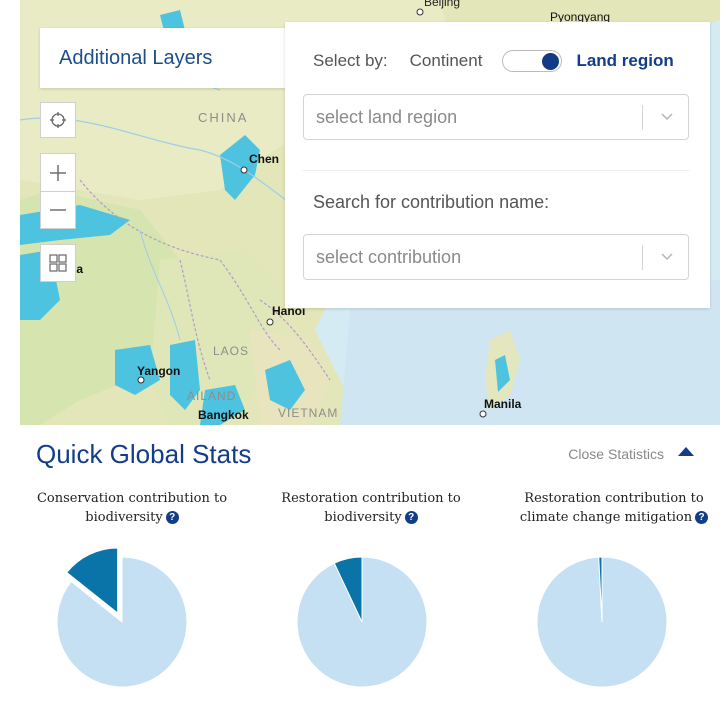 This screenshot has height=717, width=728. I want to click on toggle-knob, so click(551, 61).